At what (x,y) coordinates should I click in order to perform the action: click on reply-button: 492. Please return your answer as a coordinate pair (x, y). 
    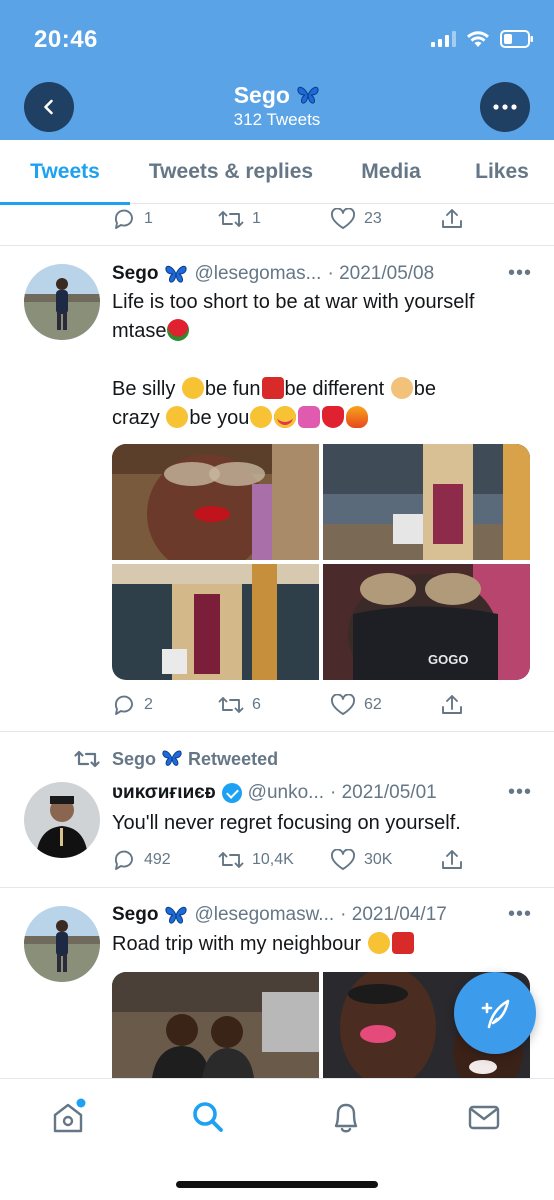
    Looking at the image, I should click on (141, 860).